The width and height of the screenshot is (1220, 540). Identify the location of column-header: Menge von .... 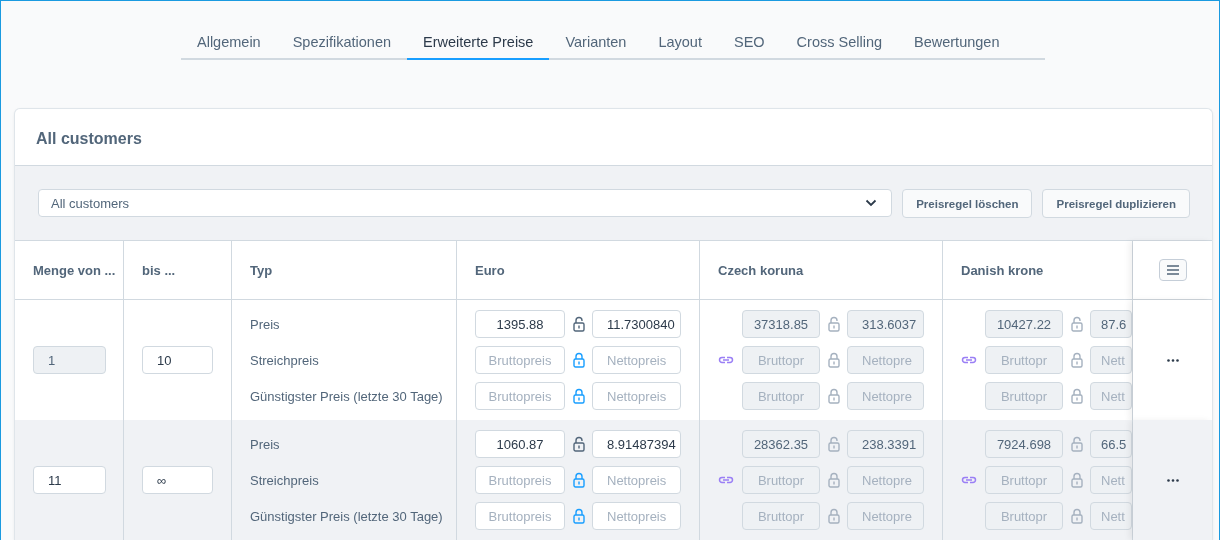
(74, 270).